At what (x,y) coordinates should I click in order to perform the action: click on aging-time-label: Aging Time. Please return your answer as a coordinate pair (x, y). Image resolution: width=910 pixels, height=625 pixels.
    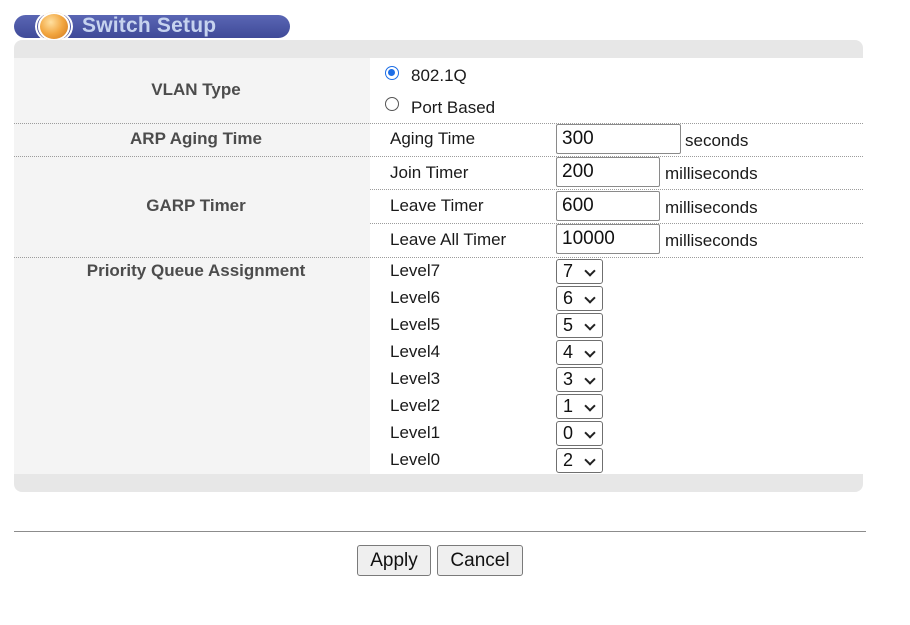
    Looking at the image, I should click on (433, 138).